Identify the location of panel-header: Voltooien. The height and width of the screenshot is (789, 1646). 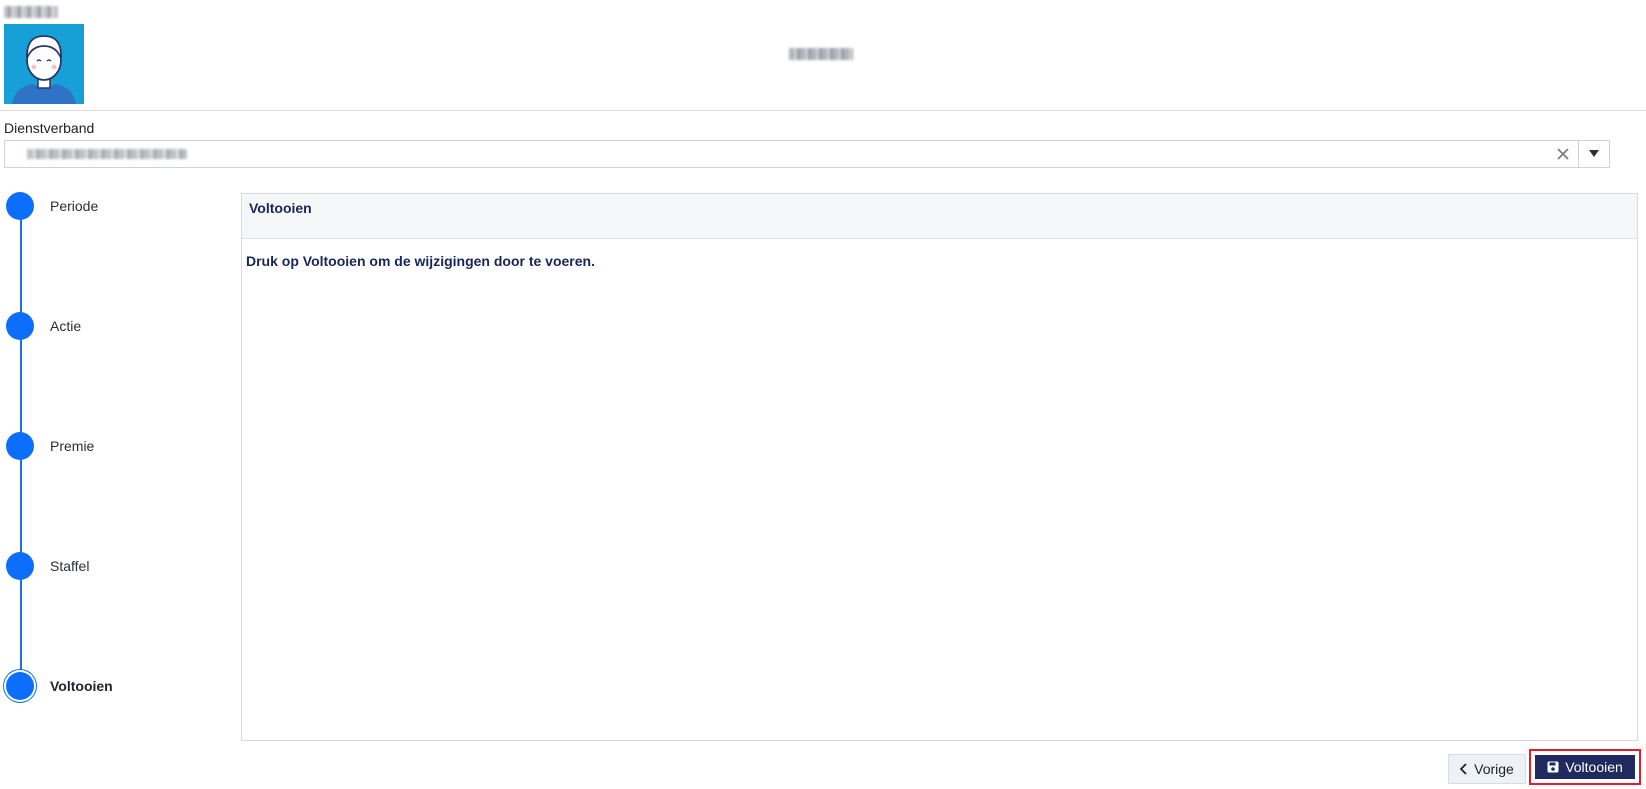
(939, 216).